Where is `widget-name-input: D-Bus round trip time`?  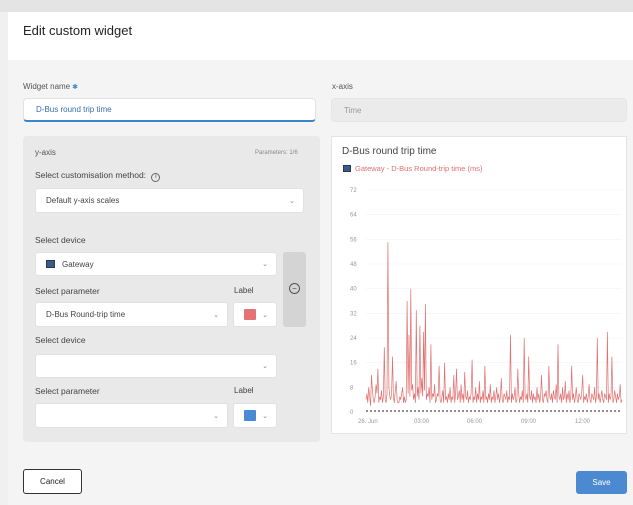 widget-name-input: D-Bus round trip time is located at coordinates (169, 110).